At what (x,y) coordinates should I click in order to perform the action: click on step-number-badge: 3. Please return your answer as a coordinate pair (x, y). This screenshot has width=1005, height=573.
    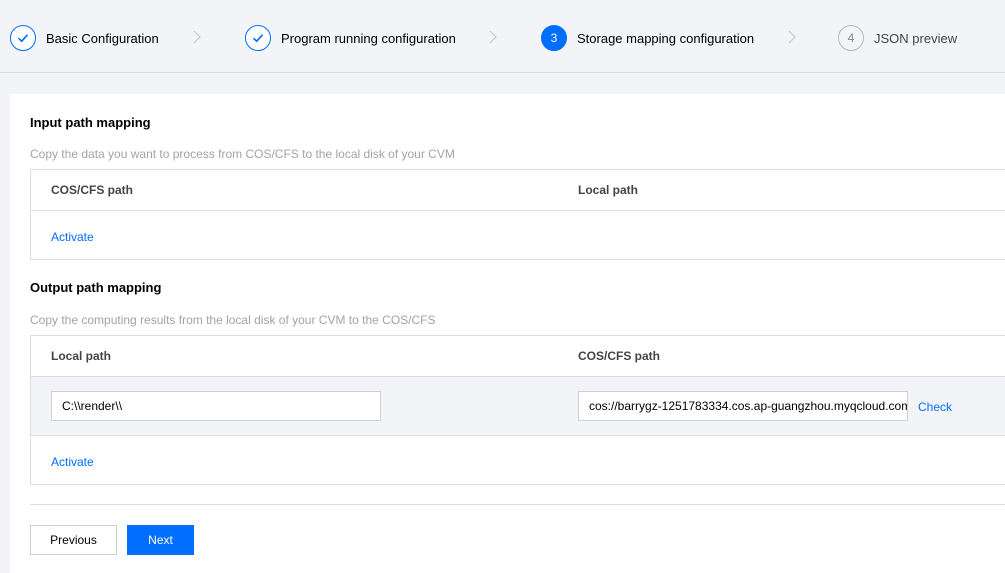
    Looking at the image, I should click on (554, 38).